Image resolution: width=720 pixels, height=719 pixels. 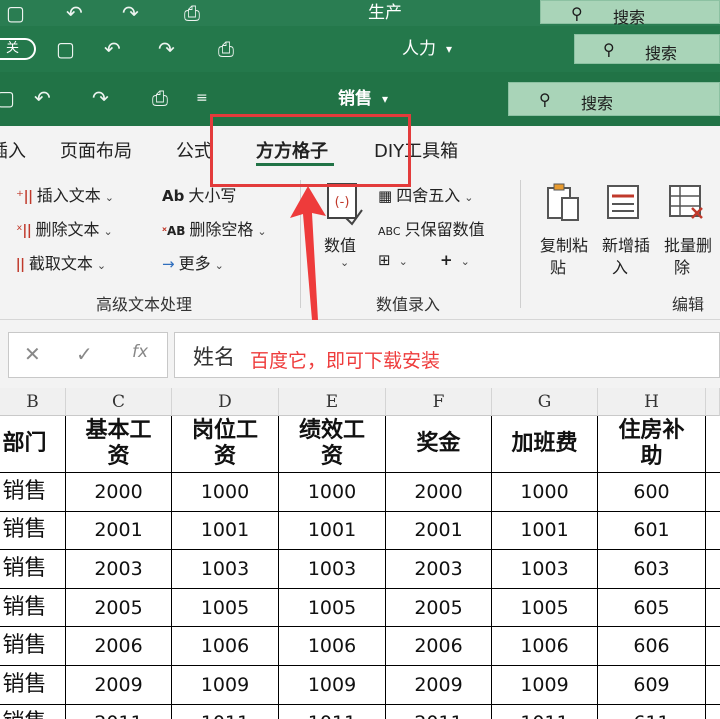 What do you see at coordinates (140, 352) in the screenshot?
I see `function-icon: fx` at bounding box center [140, 352].